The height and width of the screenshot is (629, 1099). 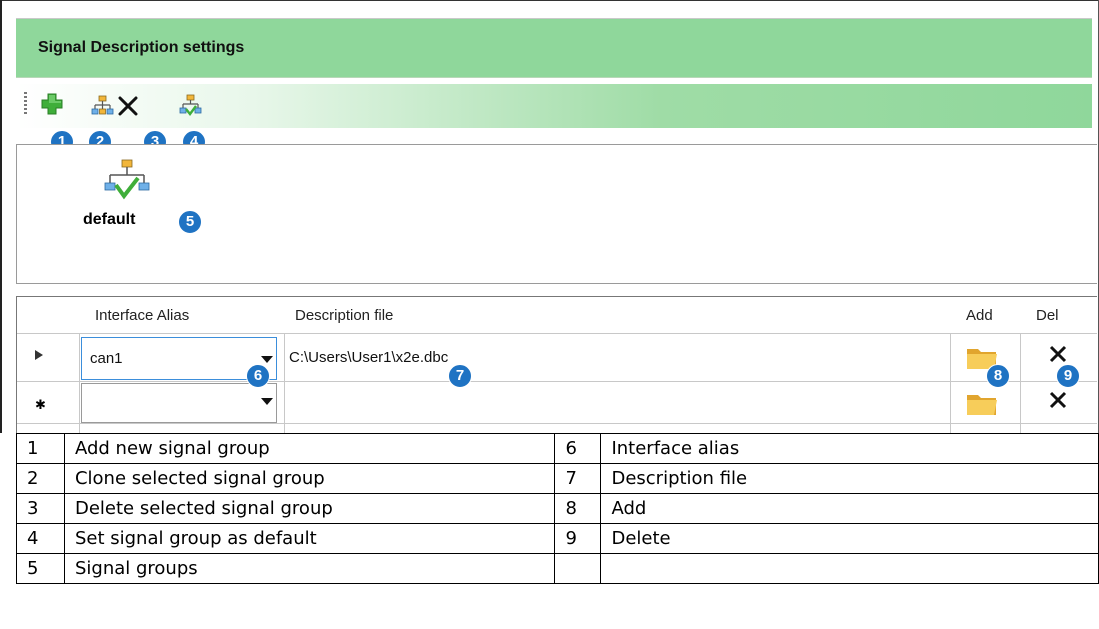 What do you see at coordinates (39, 355) in the screenshot?
I see `current-row-arrow-icon` at bounding box center [39, 355].